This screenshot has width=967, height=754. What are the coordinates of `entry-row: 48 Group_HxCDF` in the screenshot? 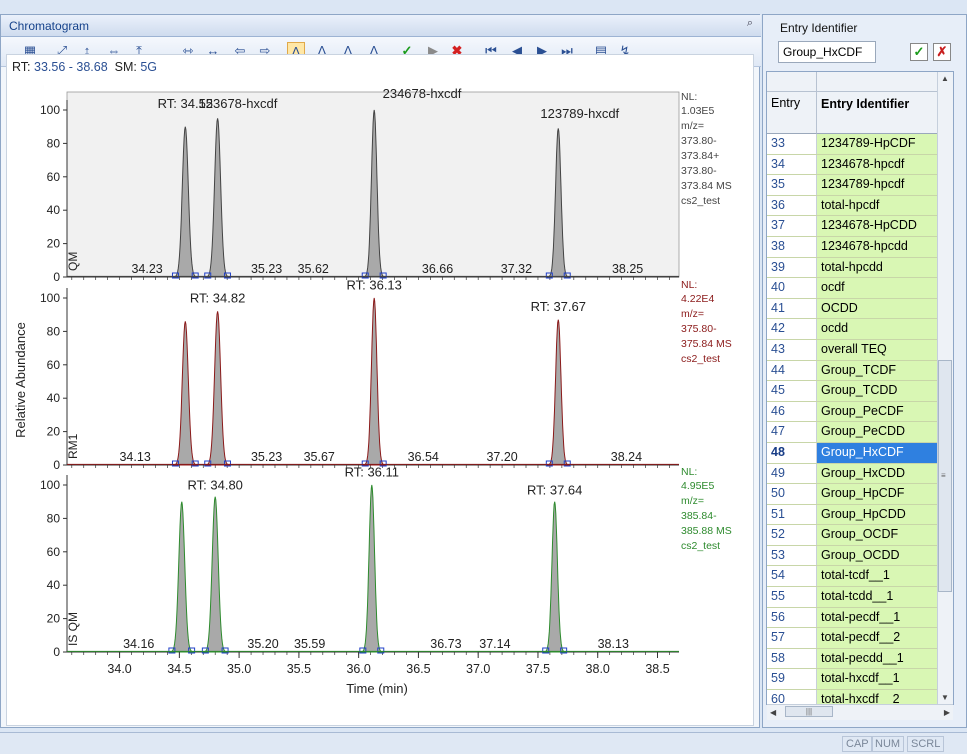 It's located at (852, 453).